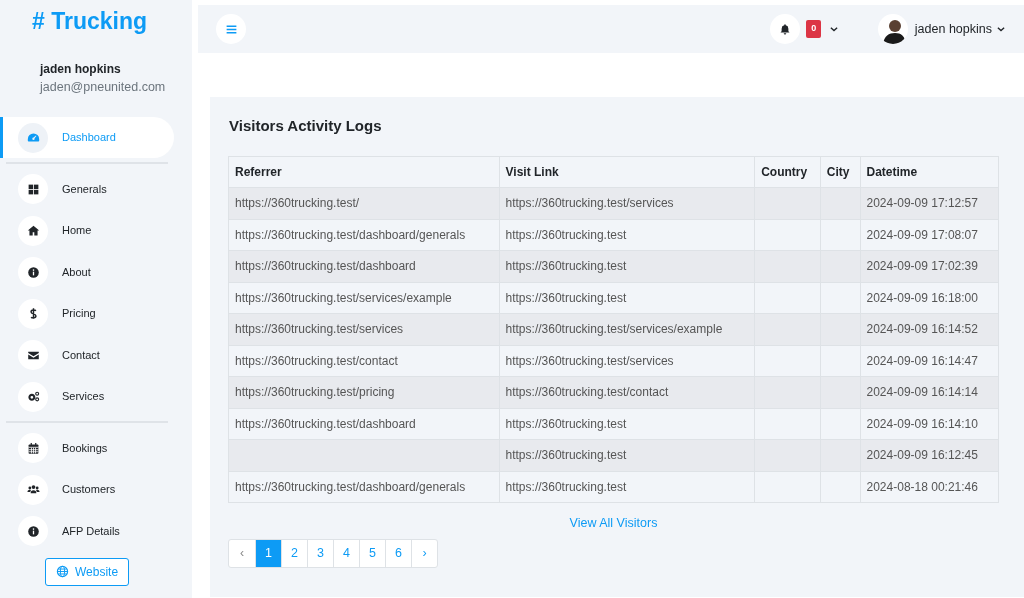 Image resolution: width=1024 pixels, height=598 pixels. What do you see at coordinates (893, 29) in the screenshot?
I see `avatar` at bounding box center [893, 29].